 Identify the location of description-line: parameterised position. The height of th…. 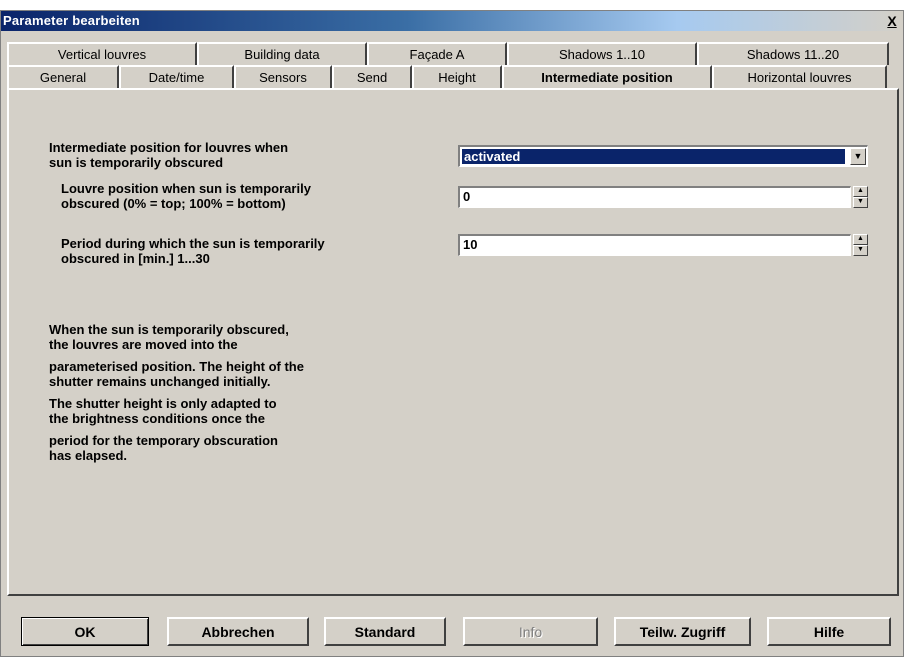
(176, 366).